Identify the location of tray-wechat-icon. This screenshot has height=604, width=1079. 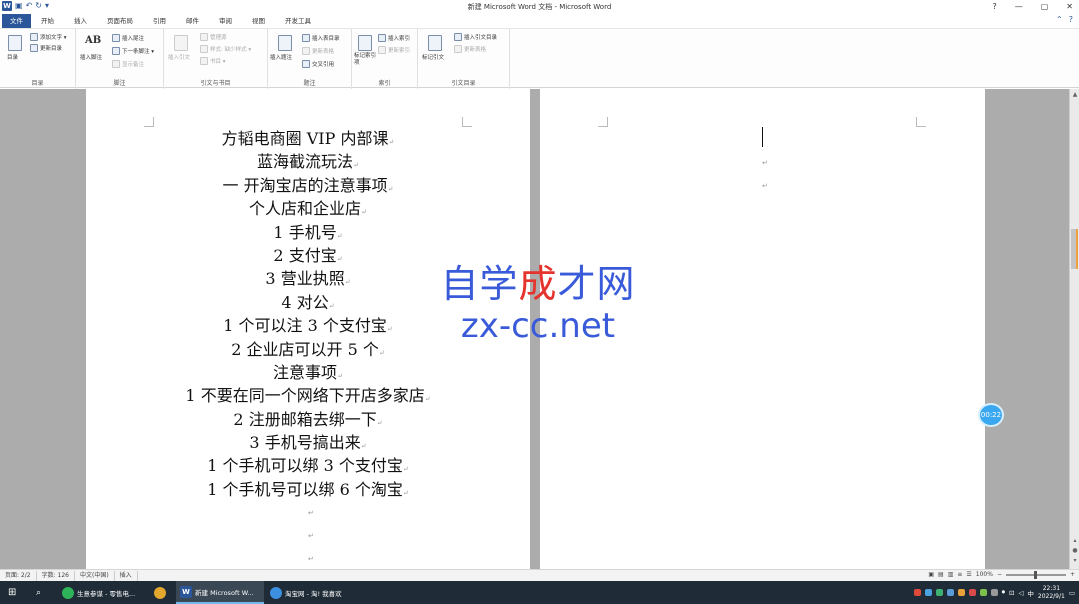
(939, 592).